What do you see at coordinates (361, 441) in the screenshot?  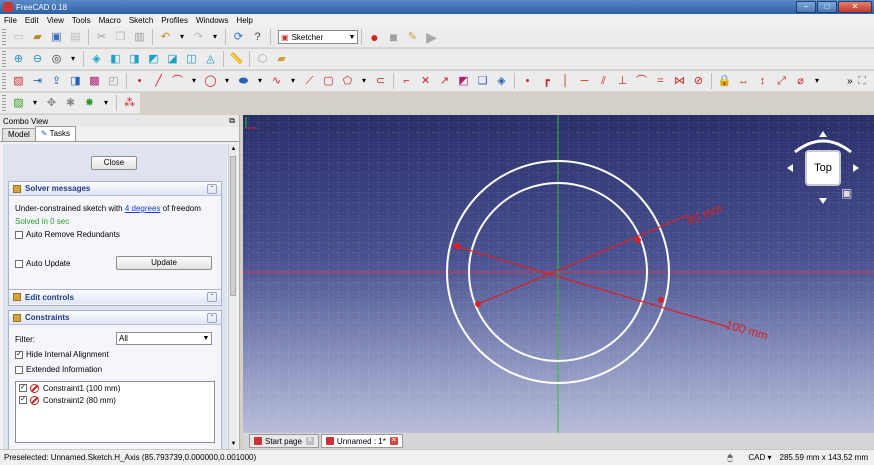 I see `tab-unnamed: Unnamed : 1* ✕` at bounding box center [361, 441].